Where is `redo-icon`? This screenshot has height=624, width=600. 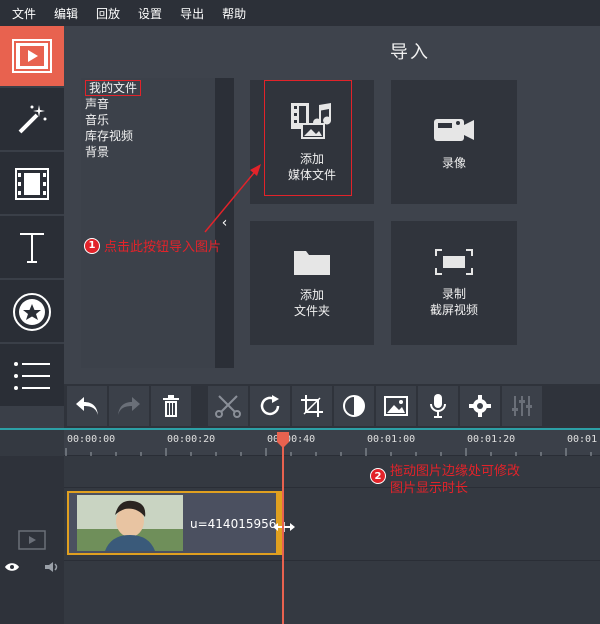 redo-icon is located at coordinates (129, 406).